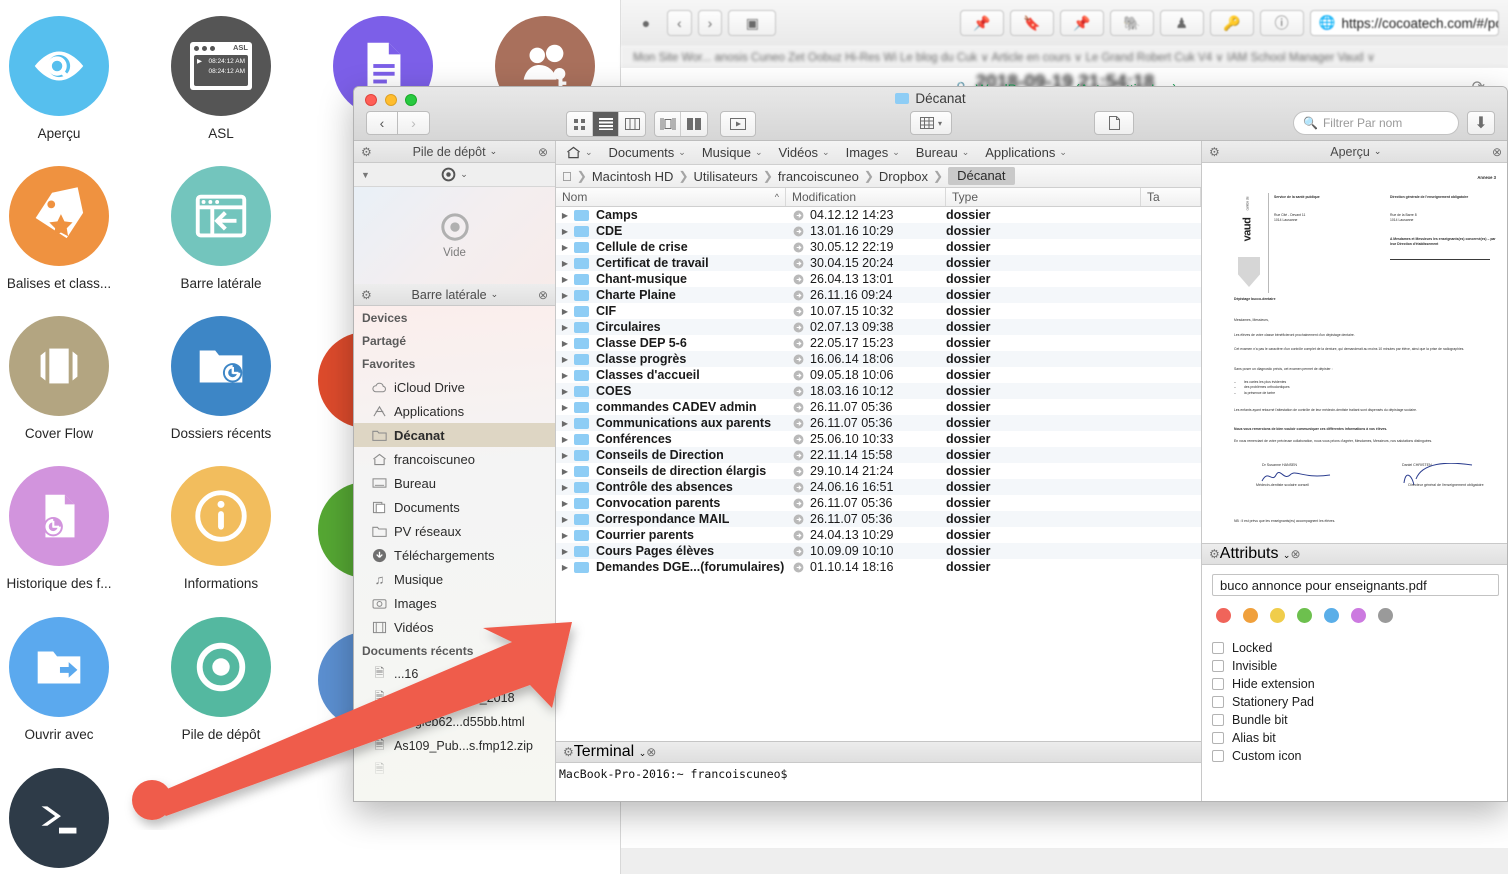 The height and width of the screenshot is (874, 1508). What do you see at coordinates (942, 152) in the screenshot?
I see `places-bureau: Bureau ⌄` at bounding box center [942, 152].